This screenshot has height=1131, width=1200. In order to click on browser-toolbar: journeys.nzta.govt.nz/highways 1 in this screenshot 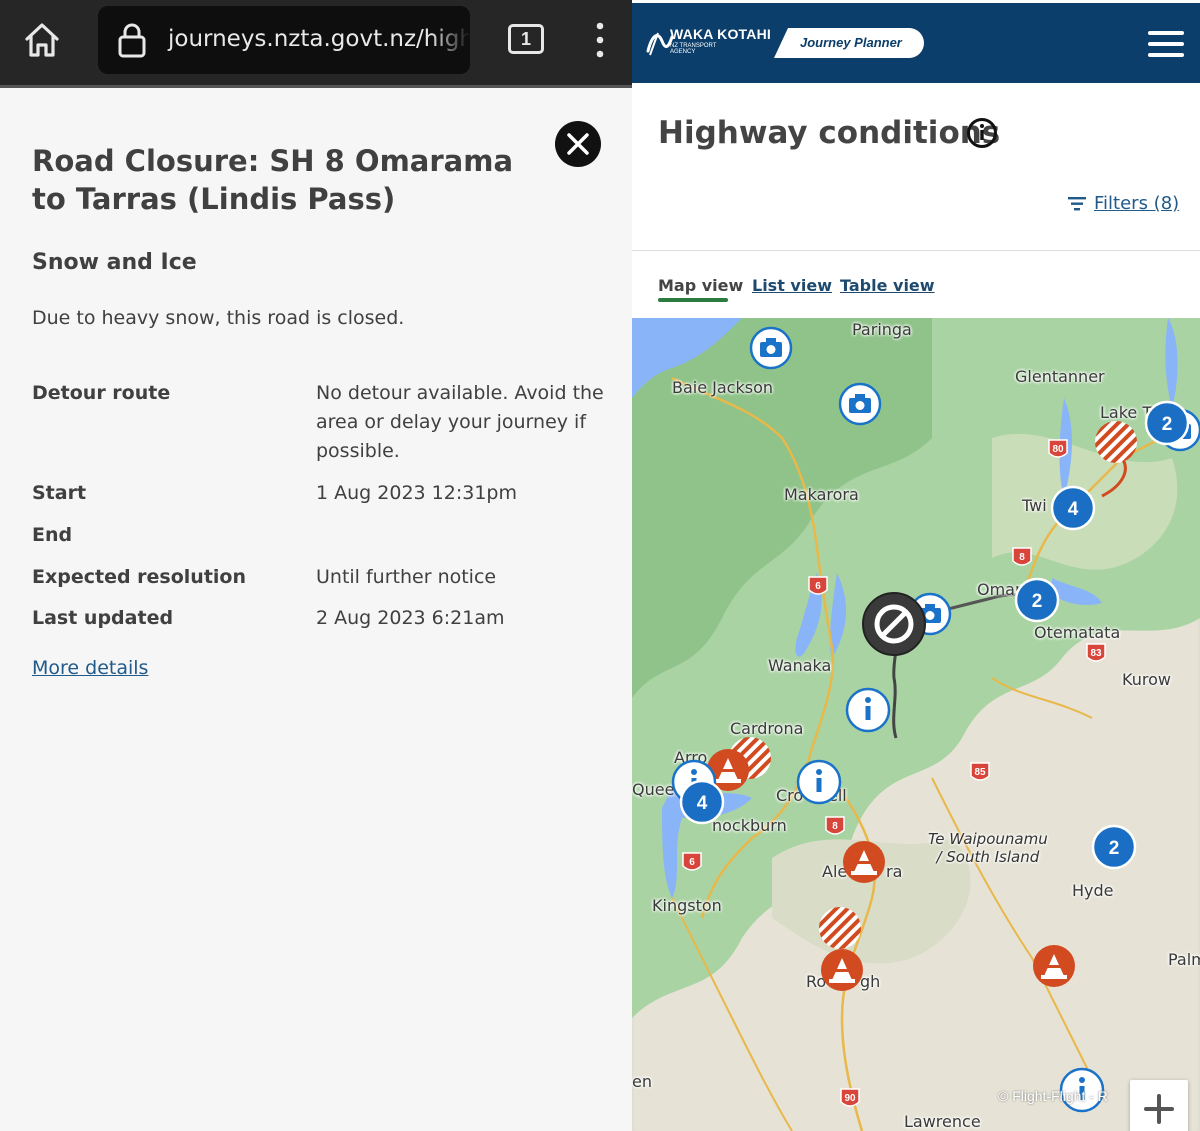, I will do `click(316, 44)`.